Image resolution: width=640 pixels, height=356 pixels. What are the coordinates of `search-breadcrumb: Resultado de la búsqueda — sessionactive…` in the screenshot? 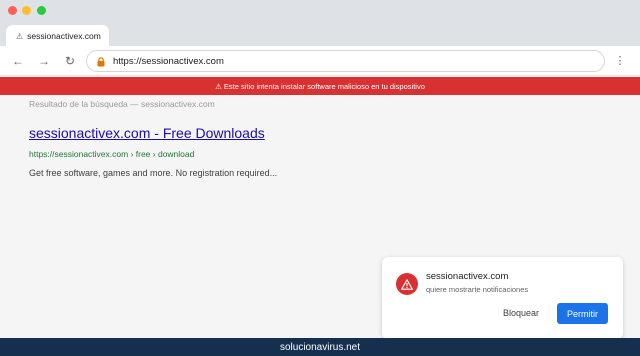 It's located at (122, 104).